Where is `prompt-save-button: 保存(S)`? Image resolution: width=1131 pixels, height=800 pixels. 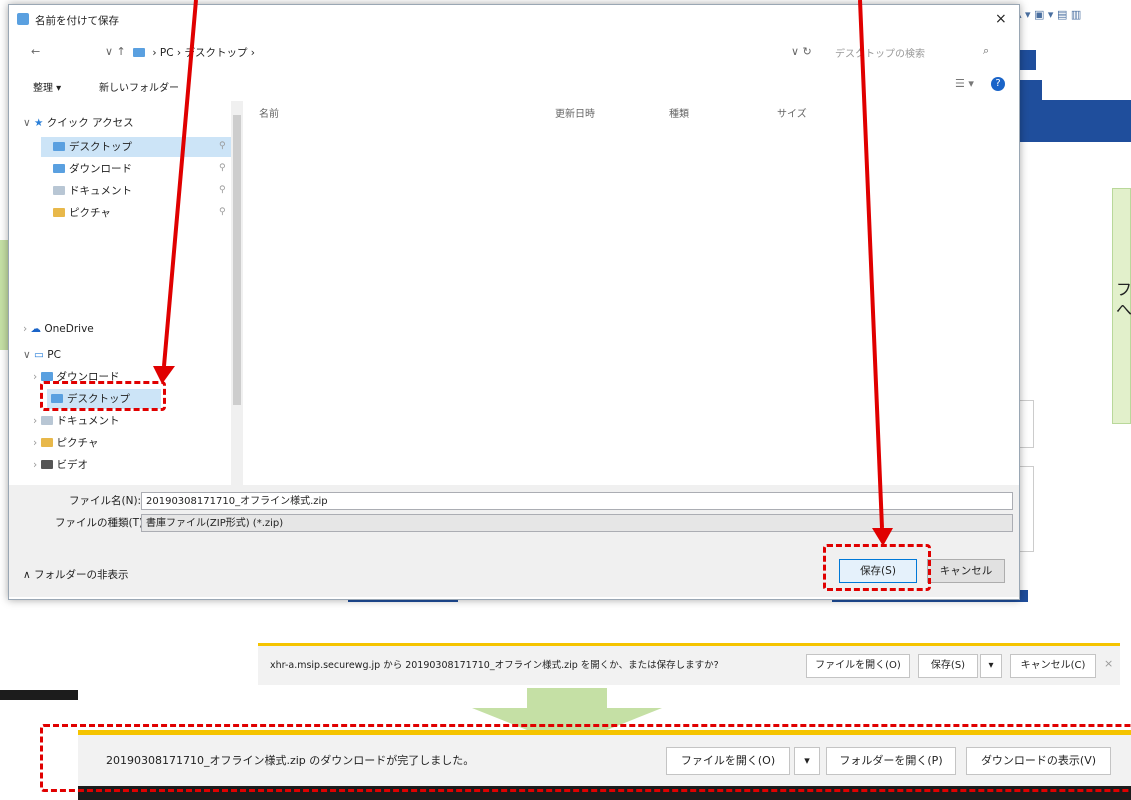 prompt-save-button: 保存(S) is located at coordinates (948, 666).